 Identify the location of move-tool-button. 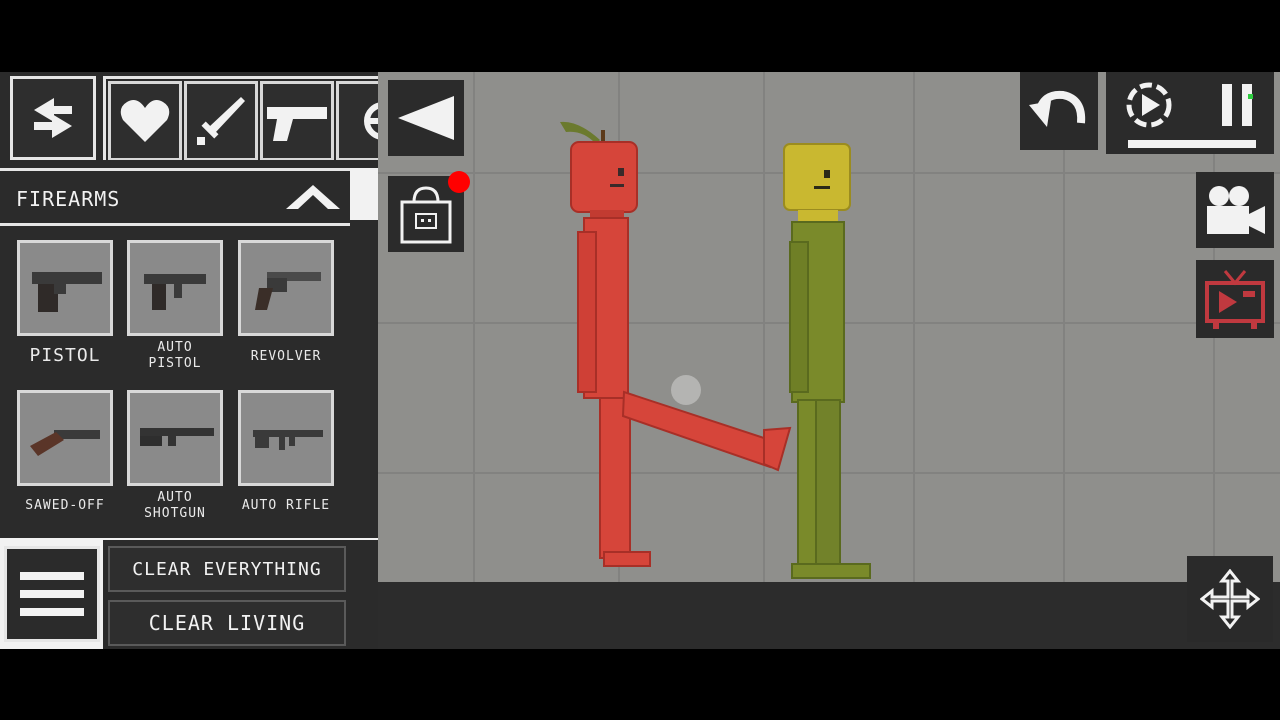
(1230, 599).